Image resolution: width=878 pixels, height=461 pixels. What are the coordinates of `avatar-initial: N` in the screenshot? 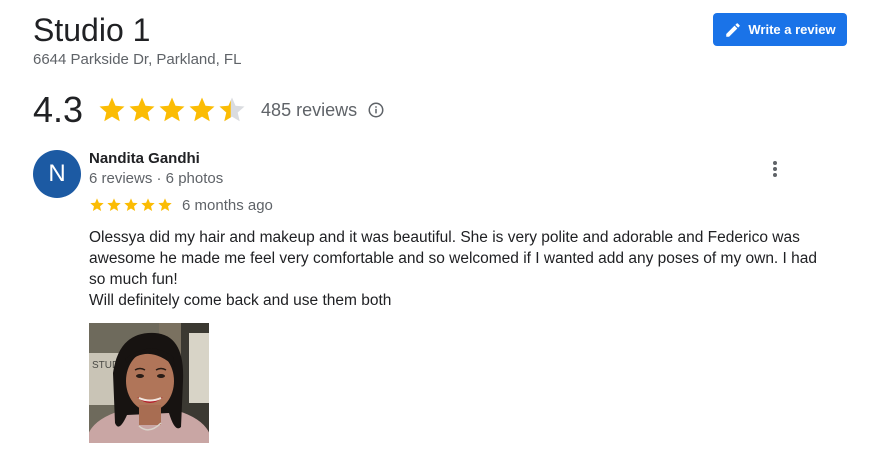 It's located at (57, 173).